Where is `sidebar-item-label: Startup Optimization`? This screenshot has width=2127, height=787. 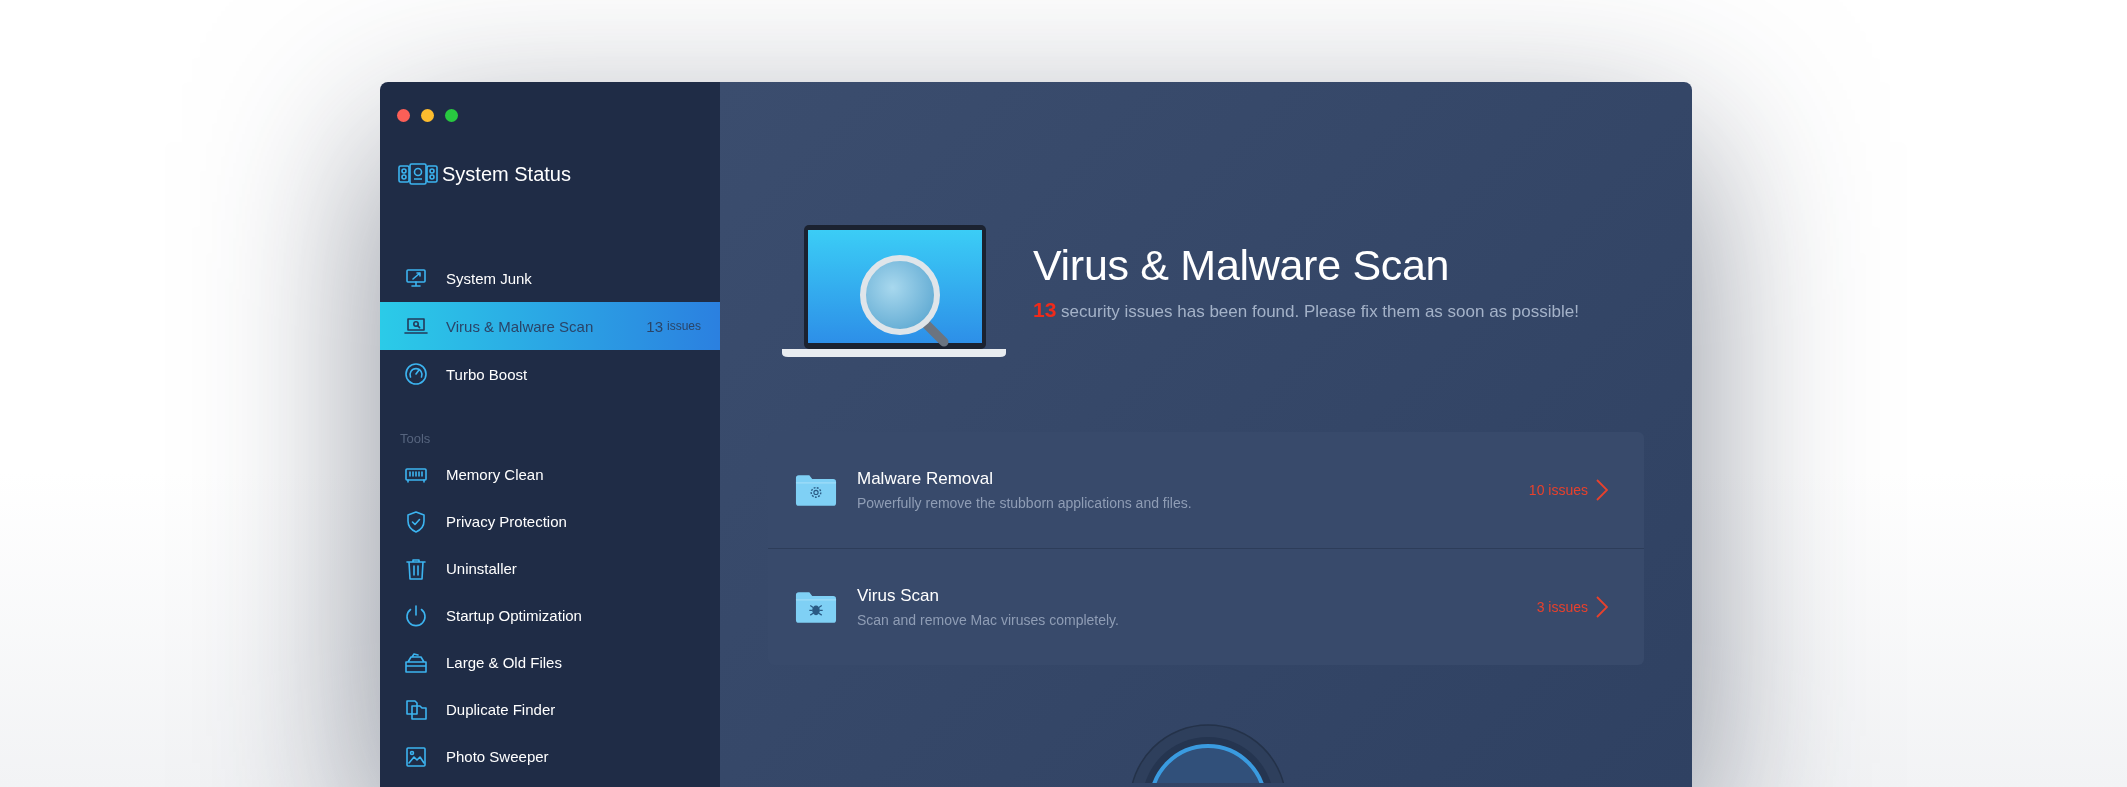
sidebar-item-label: Startup Optimization is located at coordinates (514, 615).